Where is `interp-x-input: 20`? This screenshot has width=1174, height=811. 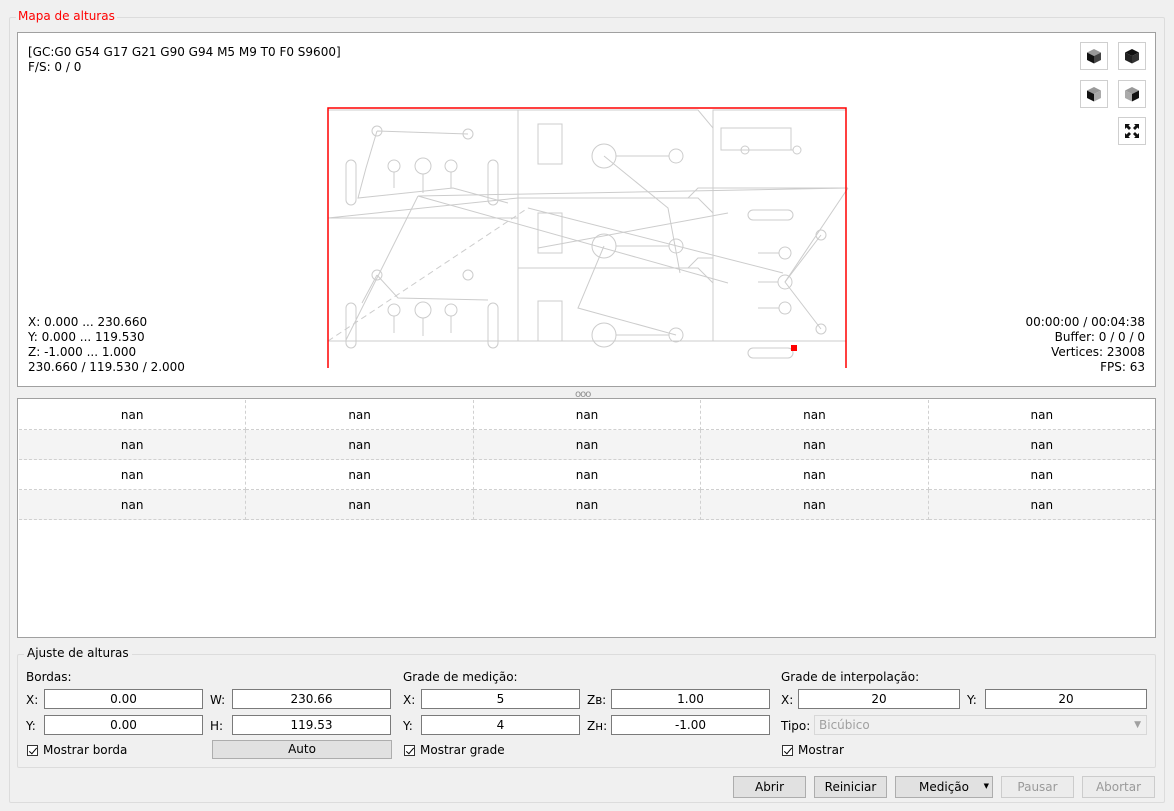
interp-x-input: 20 is located at coordinates (879, 699).